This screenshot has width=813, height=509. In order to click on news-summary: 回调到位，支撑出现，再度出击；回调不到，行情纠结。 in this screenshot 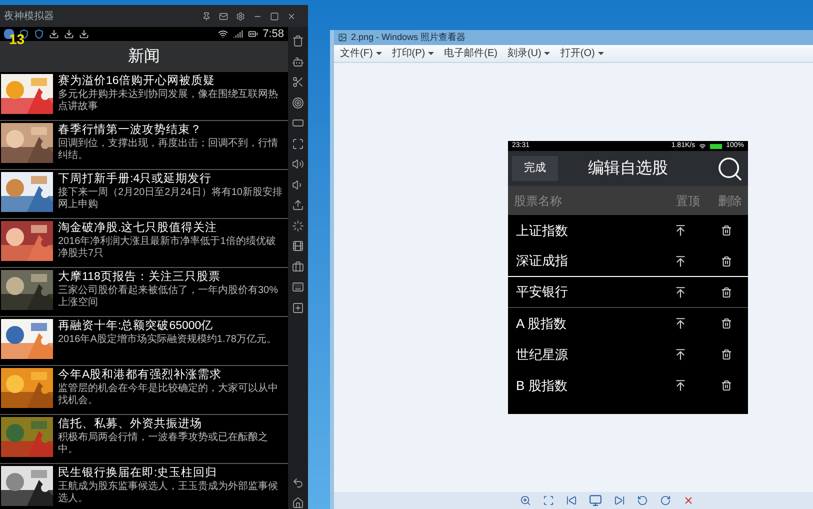, I will do `click(168, 150)`.